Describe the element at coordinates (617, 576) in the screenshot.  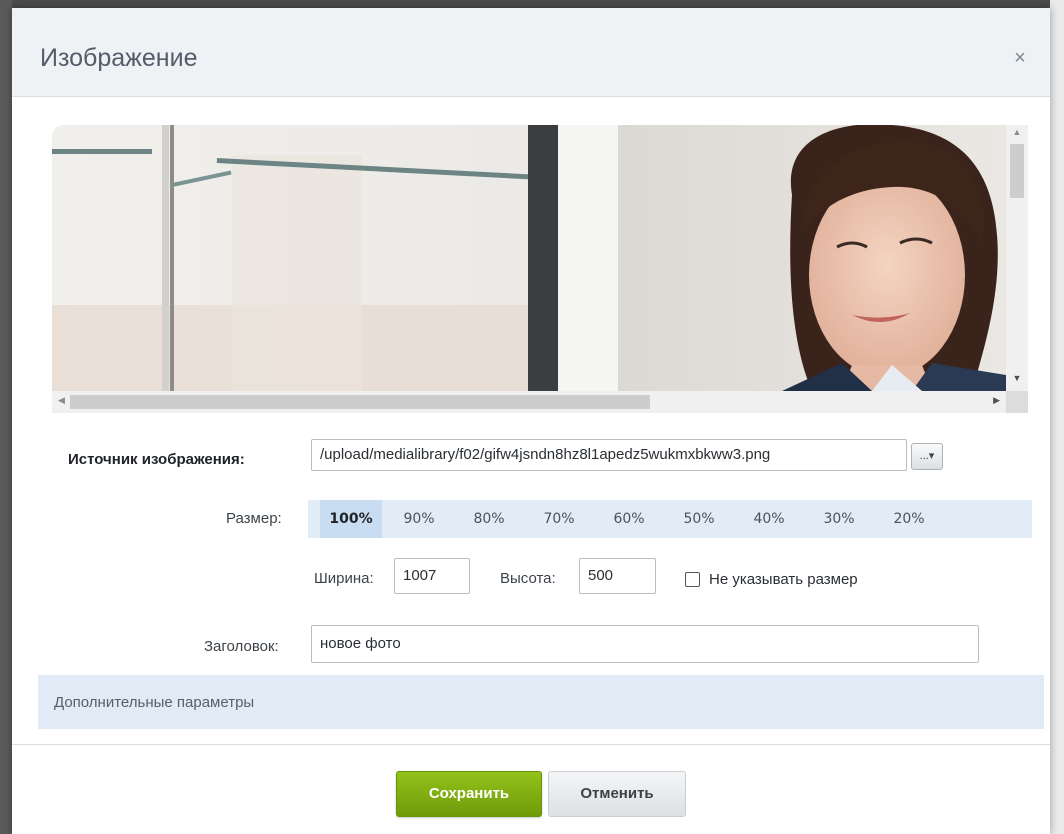
I see `height-input: 500` at that location.